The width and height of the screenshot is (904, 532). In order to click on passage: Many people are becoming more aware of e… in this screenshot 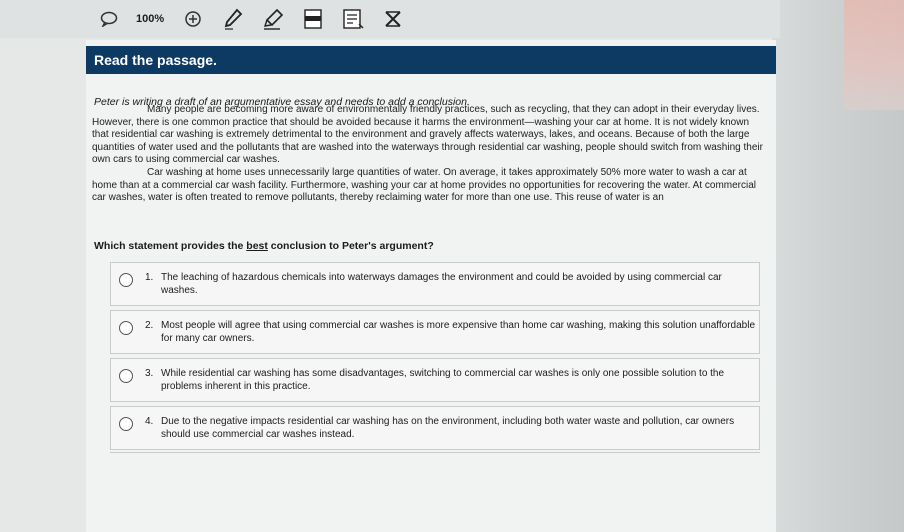, I will do `click(430, 154)`.